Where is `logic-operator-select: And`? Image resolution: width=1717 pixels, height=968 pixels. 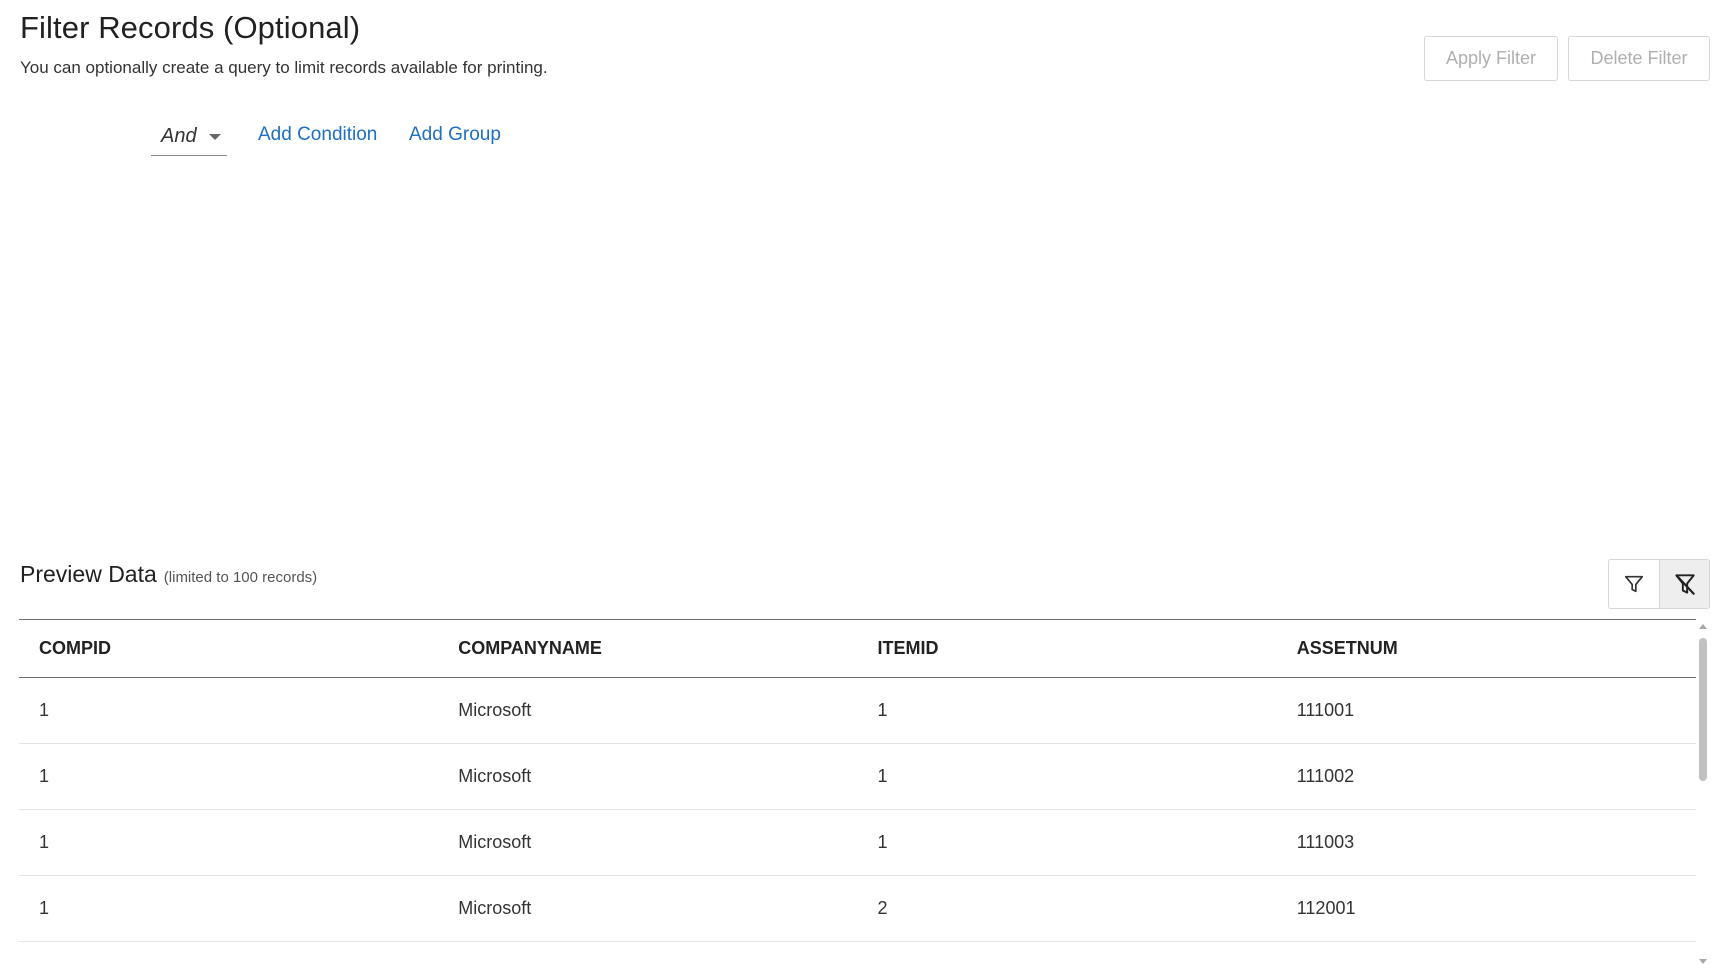
logic-operator-select: And is located at coordinates (189, 137).